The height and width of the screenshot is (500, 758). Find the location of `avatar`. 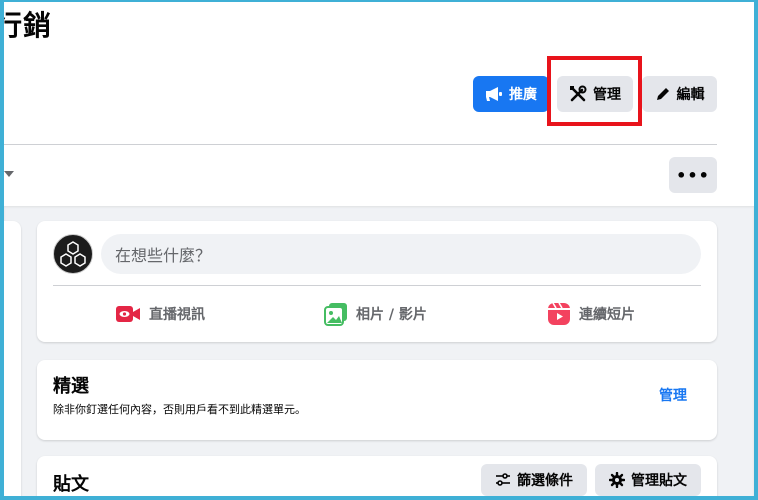

avatar is located at coordinates (73, 254).